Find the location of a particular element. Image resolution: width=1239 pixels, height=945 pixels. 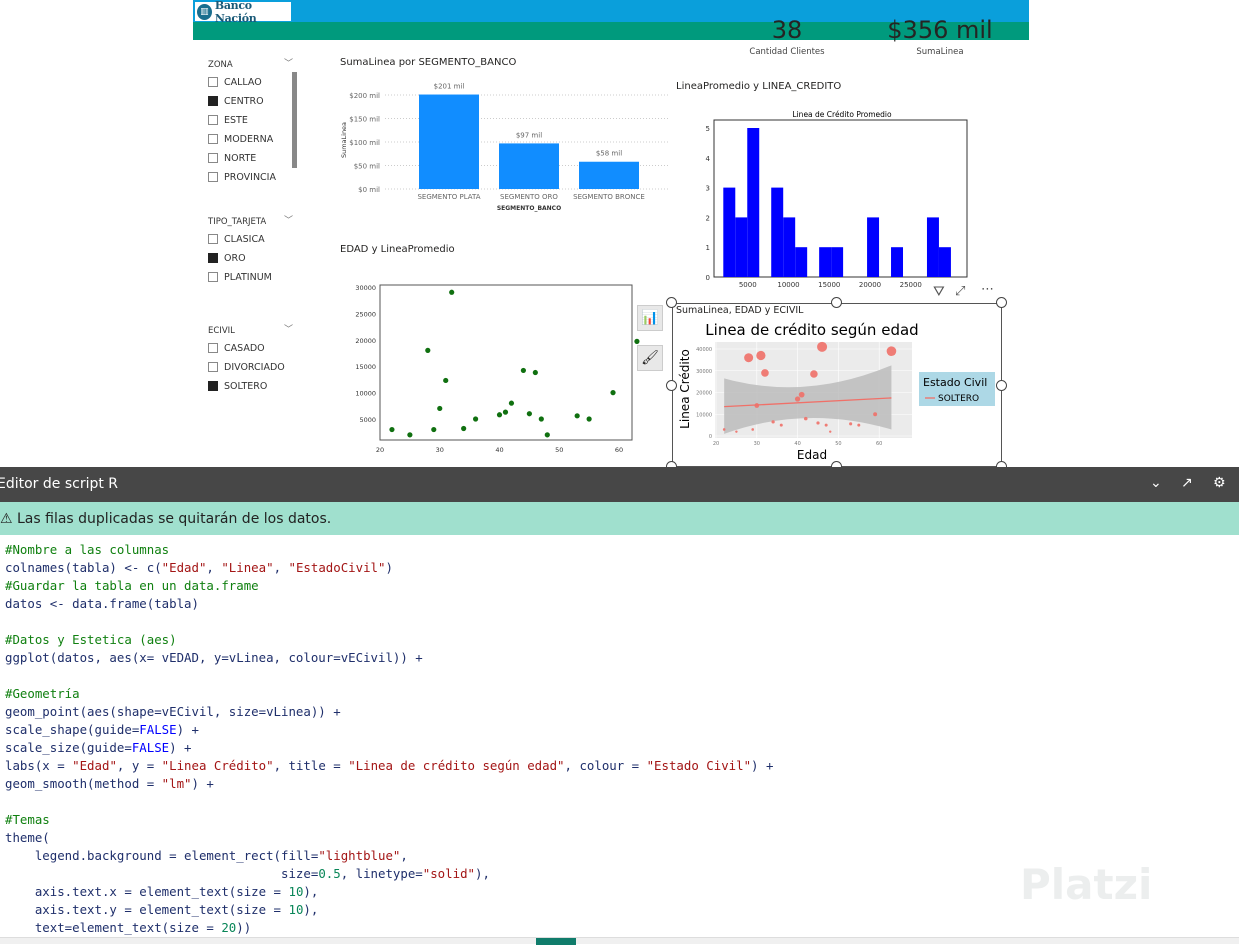

code-line: theme( is located at coordinates (619, 838).